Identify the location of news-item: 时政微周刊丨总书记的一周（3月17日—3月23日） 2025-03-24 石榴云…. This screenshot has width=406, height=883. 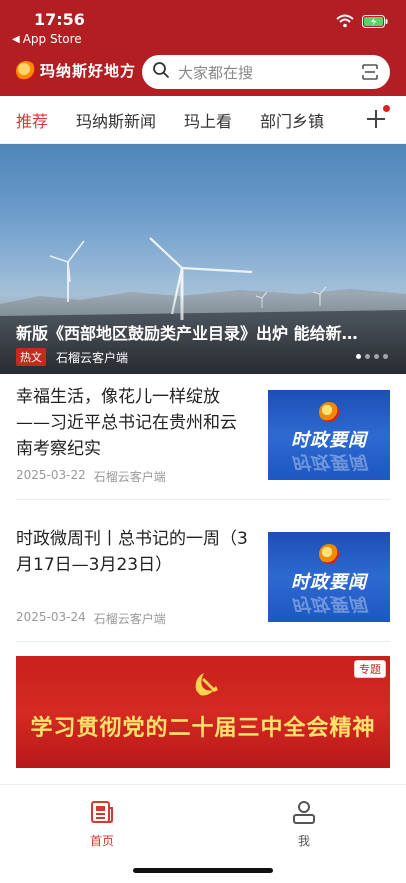
(203, 579).